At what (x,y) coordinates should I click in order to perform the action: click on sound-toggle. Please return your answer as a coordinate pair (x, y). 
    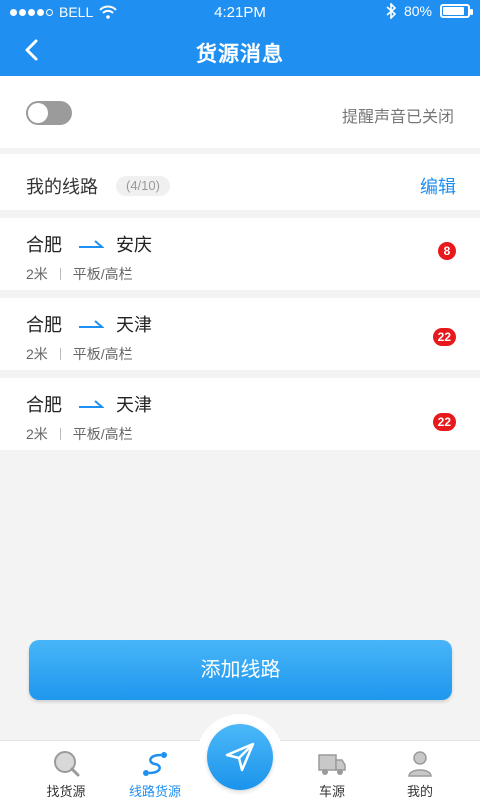
    Looking at the image, I should click on (49, 113).